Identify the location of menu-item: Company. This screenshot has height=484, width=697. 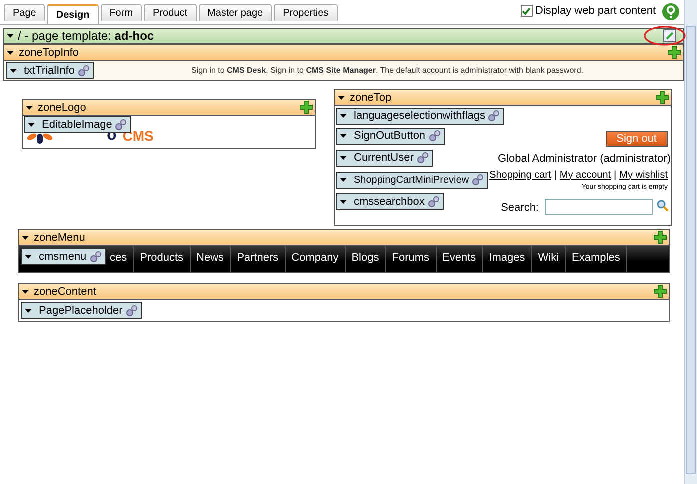
(316, 259).